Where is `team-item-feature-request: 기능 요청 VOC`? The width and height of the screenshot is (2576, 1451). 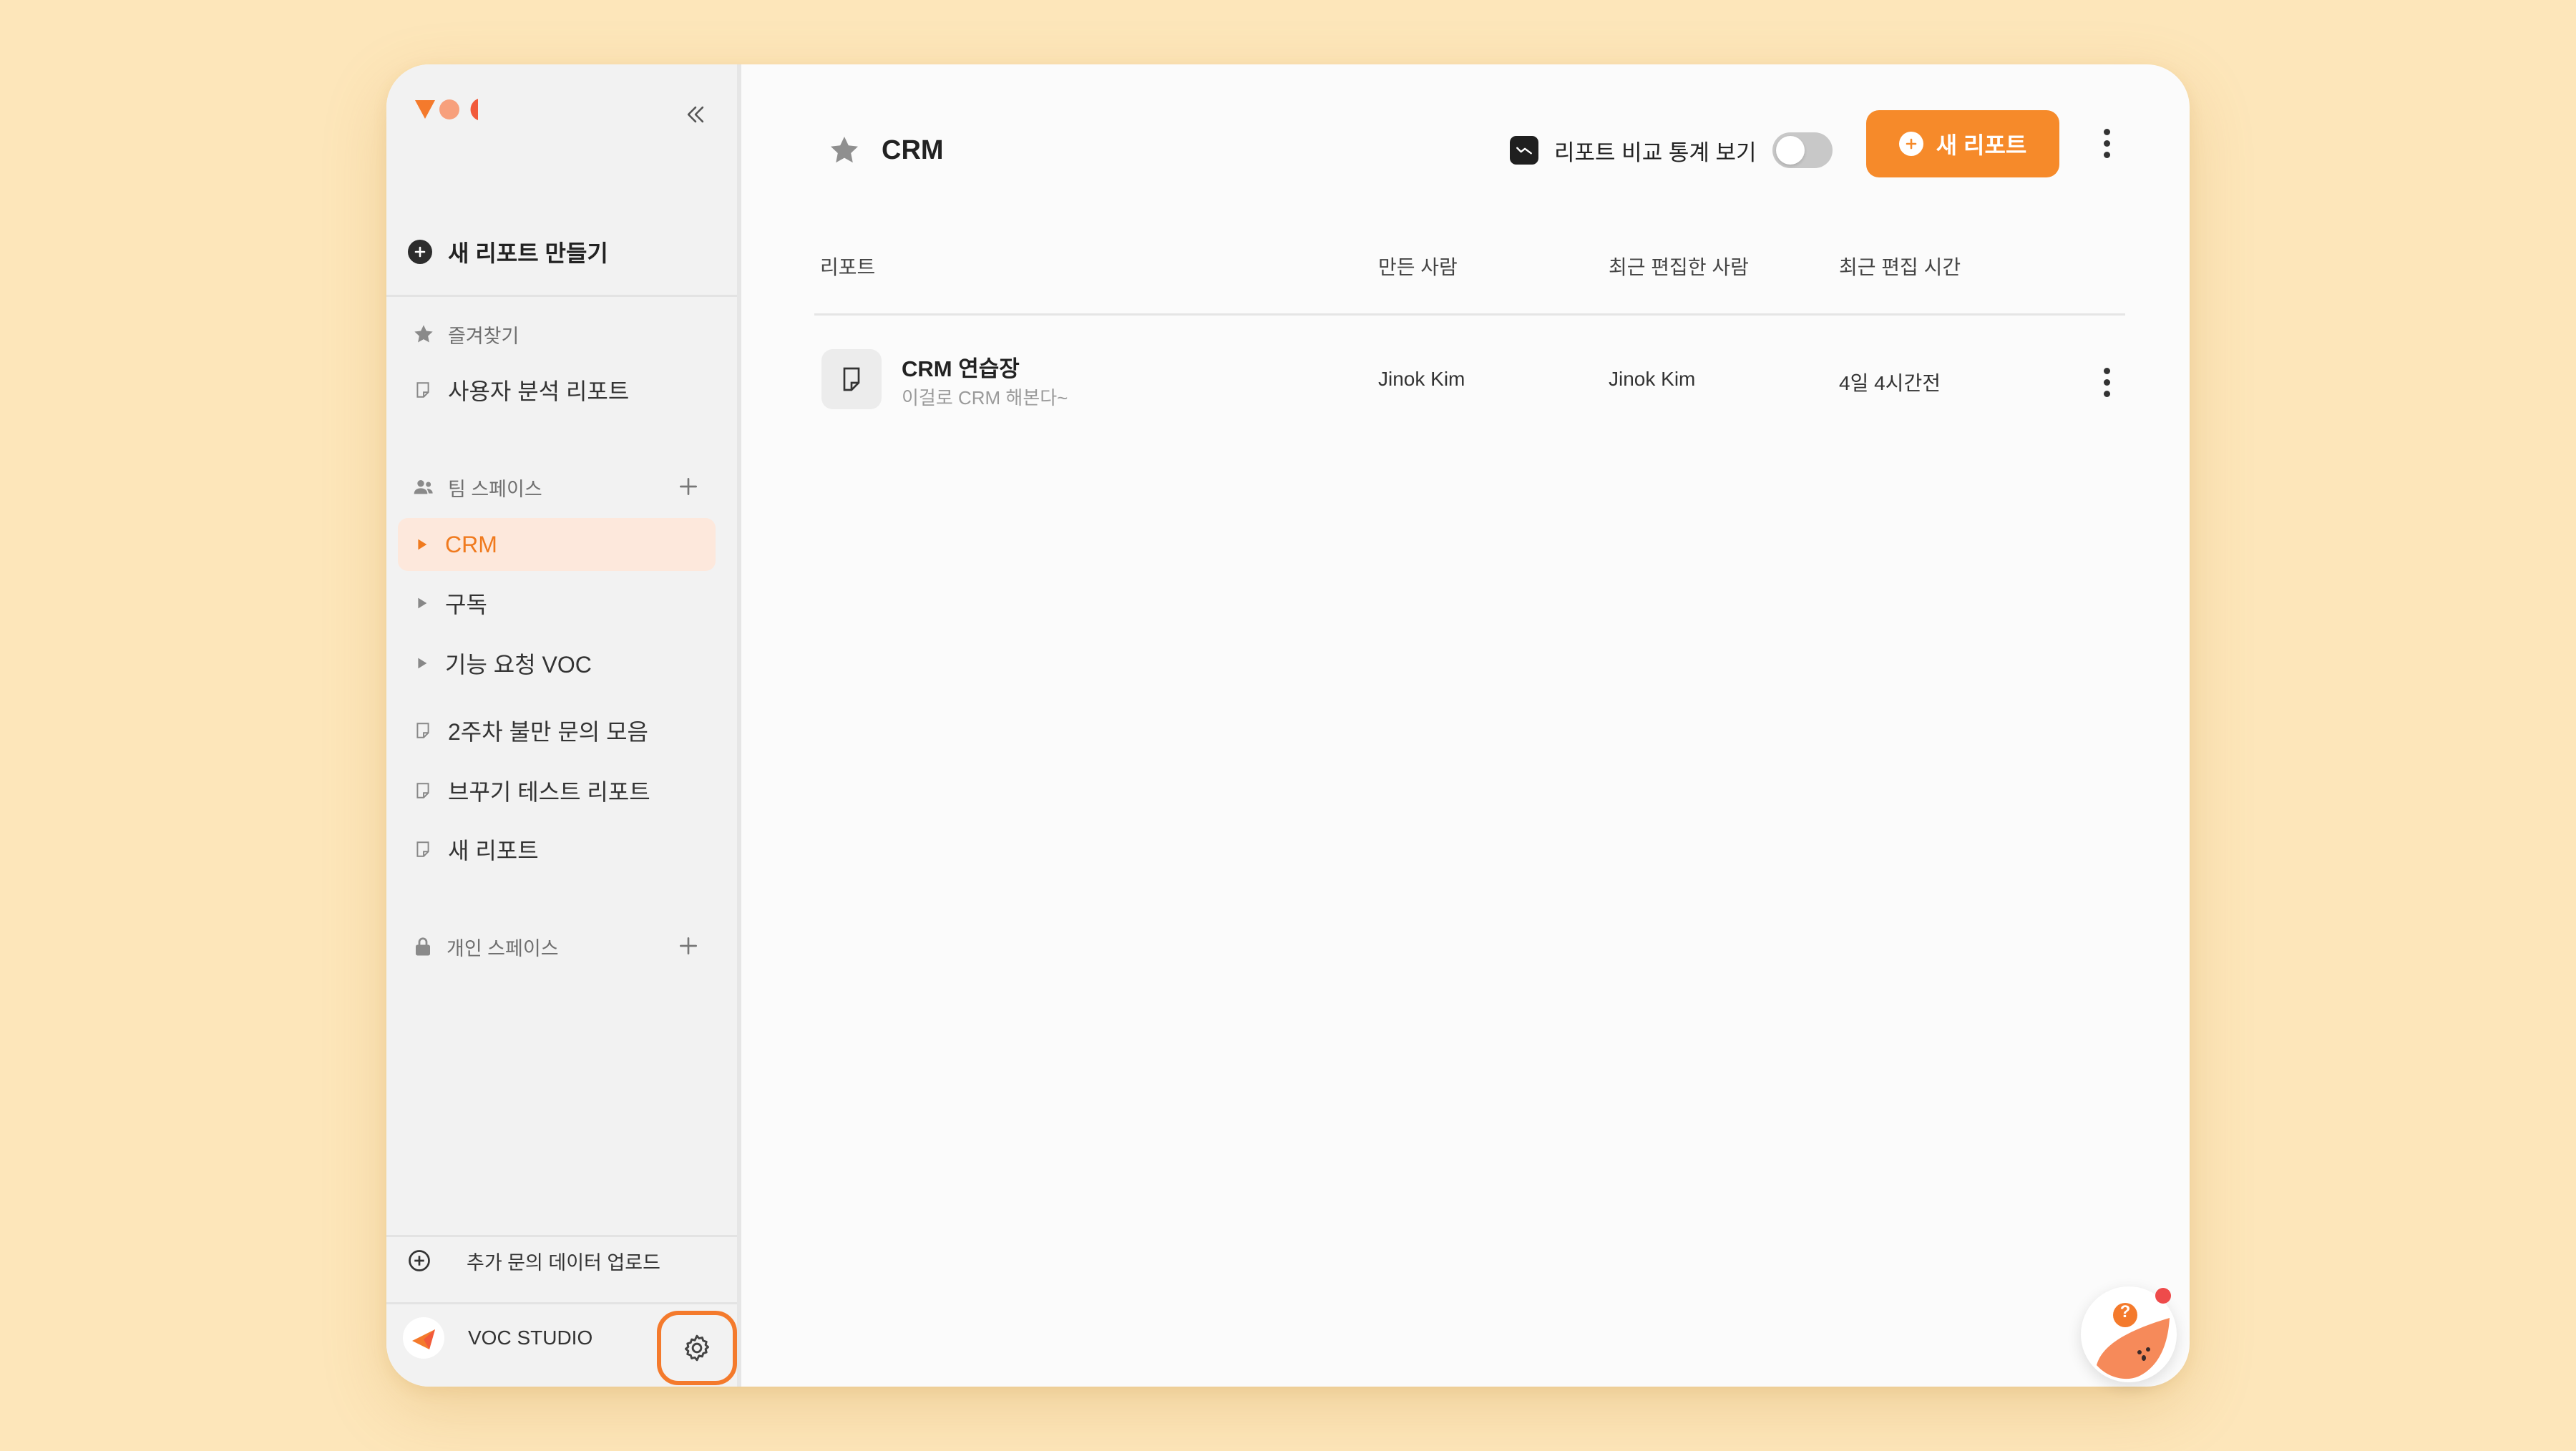
team-item-feature-request: 기능 요청 VOC is located at coordinates (557, 663).